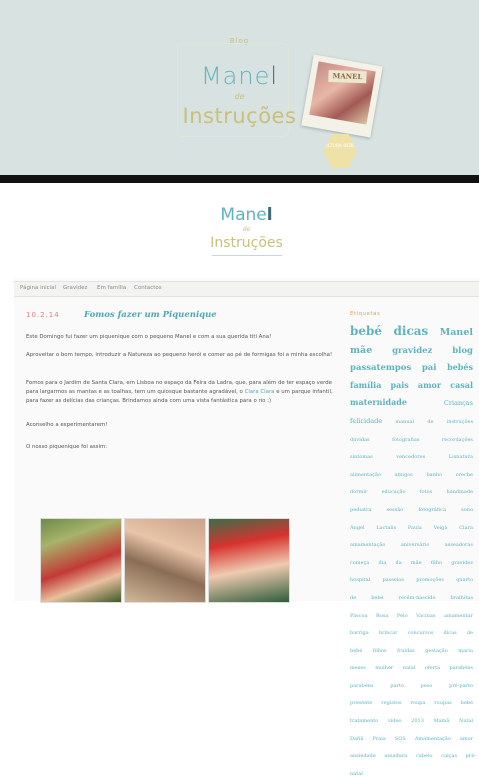  Describe the element at coordinates (359, 633) in the screenshot. I see `tag-link: barriga` at that location.